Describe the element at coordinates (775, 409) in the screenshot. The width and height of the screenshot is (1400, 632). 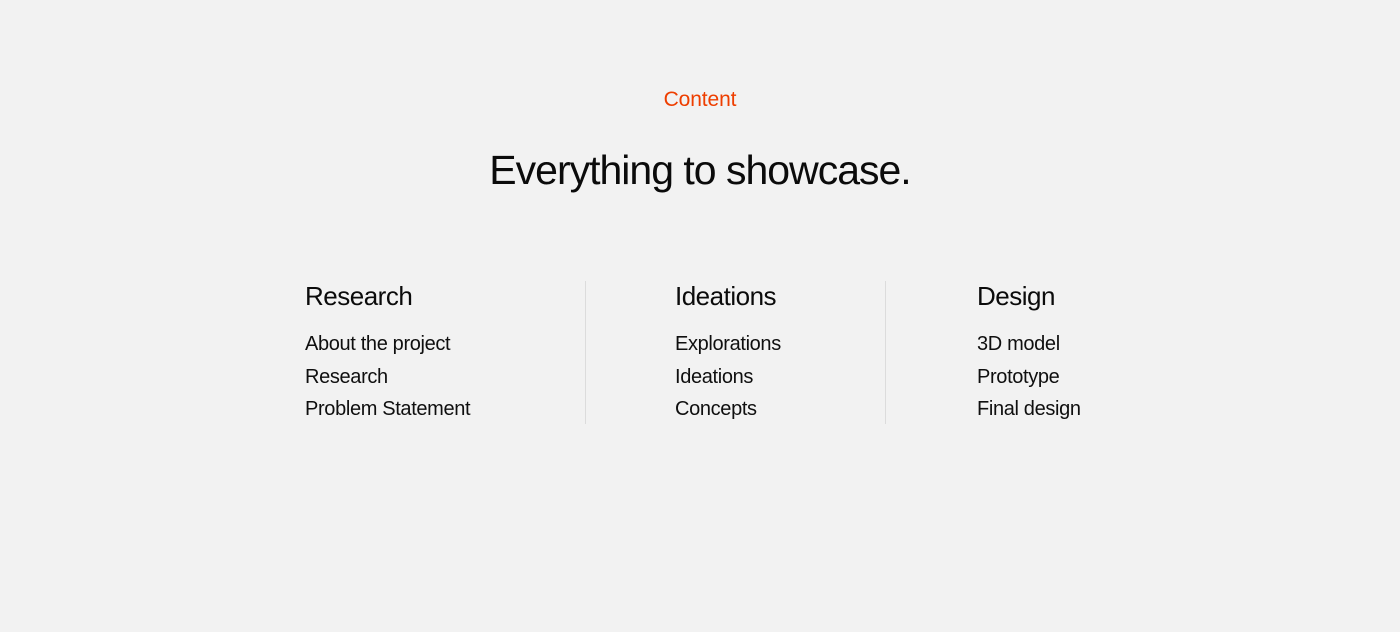
I see `list-item: Concepts` at that location.